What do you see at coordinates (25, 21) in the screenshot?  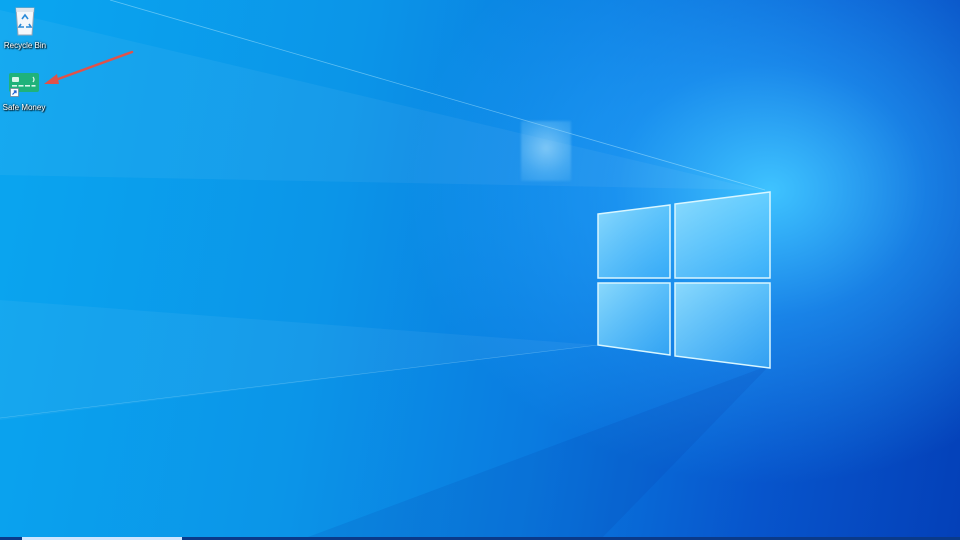 I see `recycle-bin-icon` at bounding box center [25, 21].